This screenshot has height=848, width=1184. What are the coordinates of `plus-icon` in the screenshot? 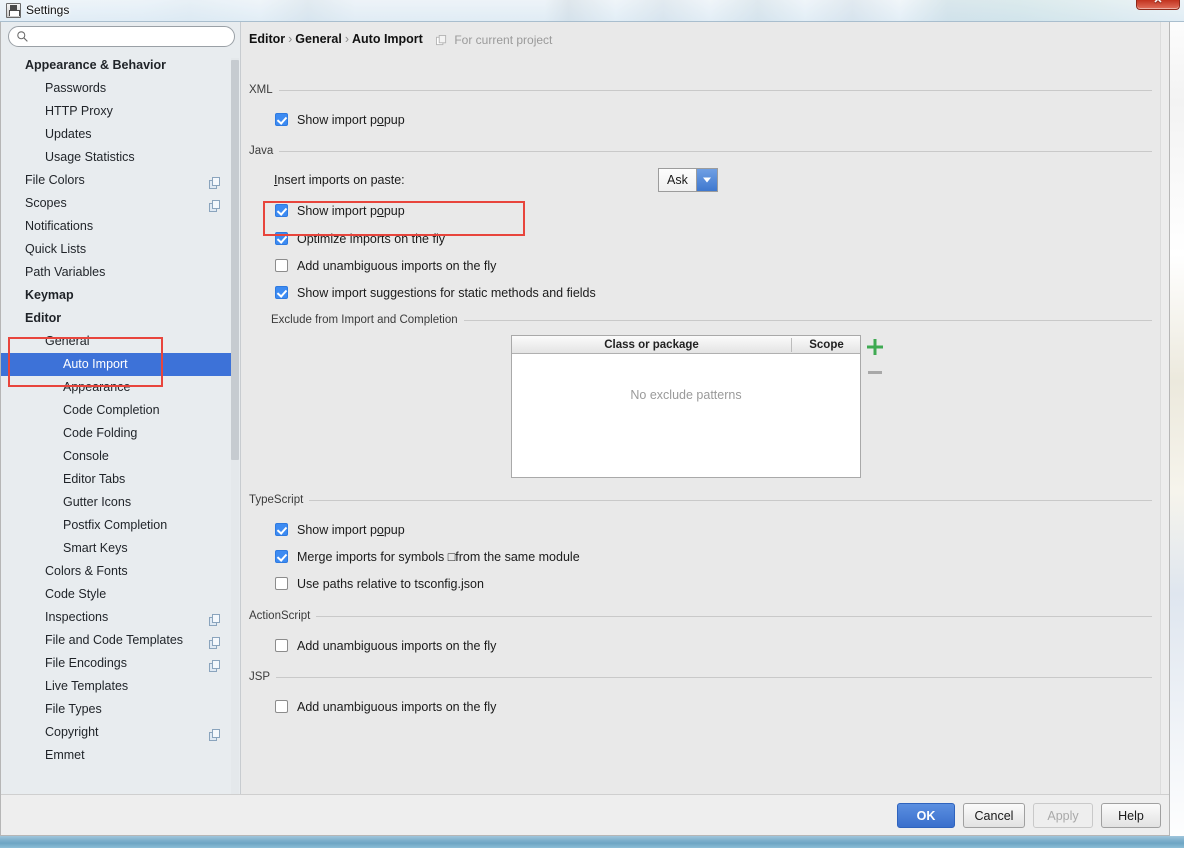 It's located at (875, 347).